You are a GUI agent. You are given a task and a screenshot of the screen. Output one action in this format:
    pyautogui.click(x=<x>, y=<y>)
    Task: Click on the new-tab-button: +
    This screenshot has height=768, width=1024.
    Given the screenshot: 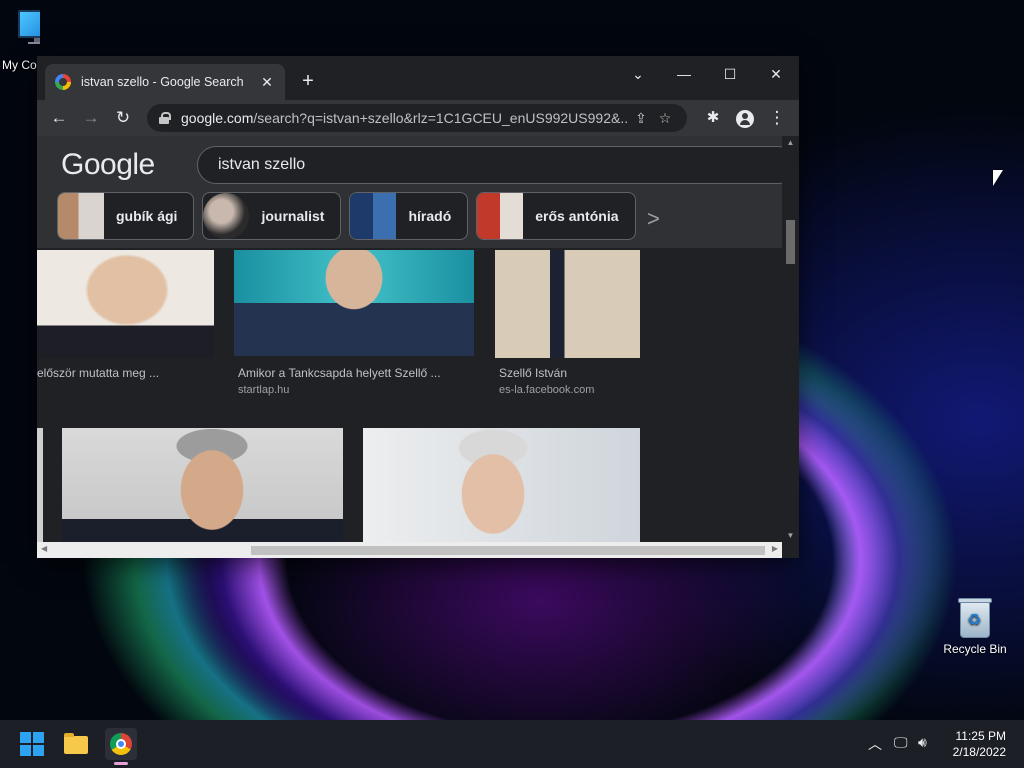 What is the action you would take?
    pyautogui.click(x=308, y=81)
    